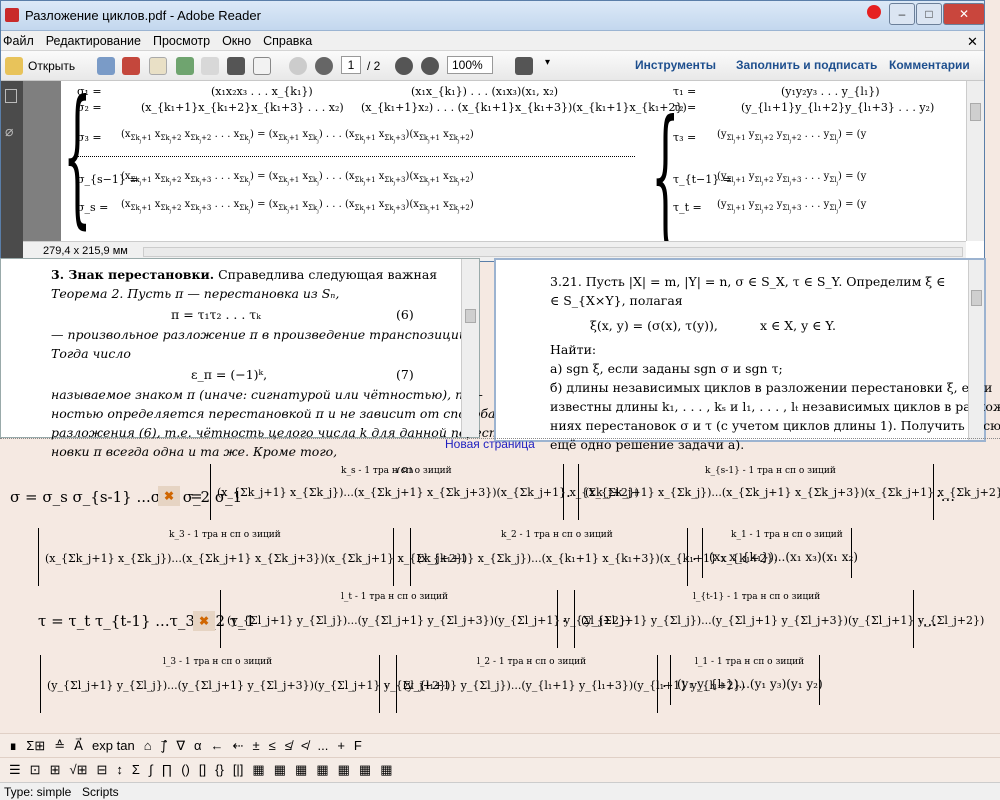 The image size is (1000, 800). Describe the element at coordinates (196, 496) in the screenshot. I see `equals-sign: =` at that location.